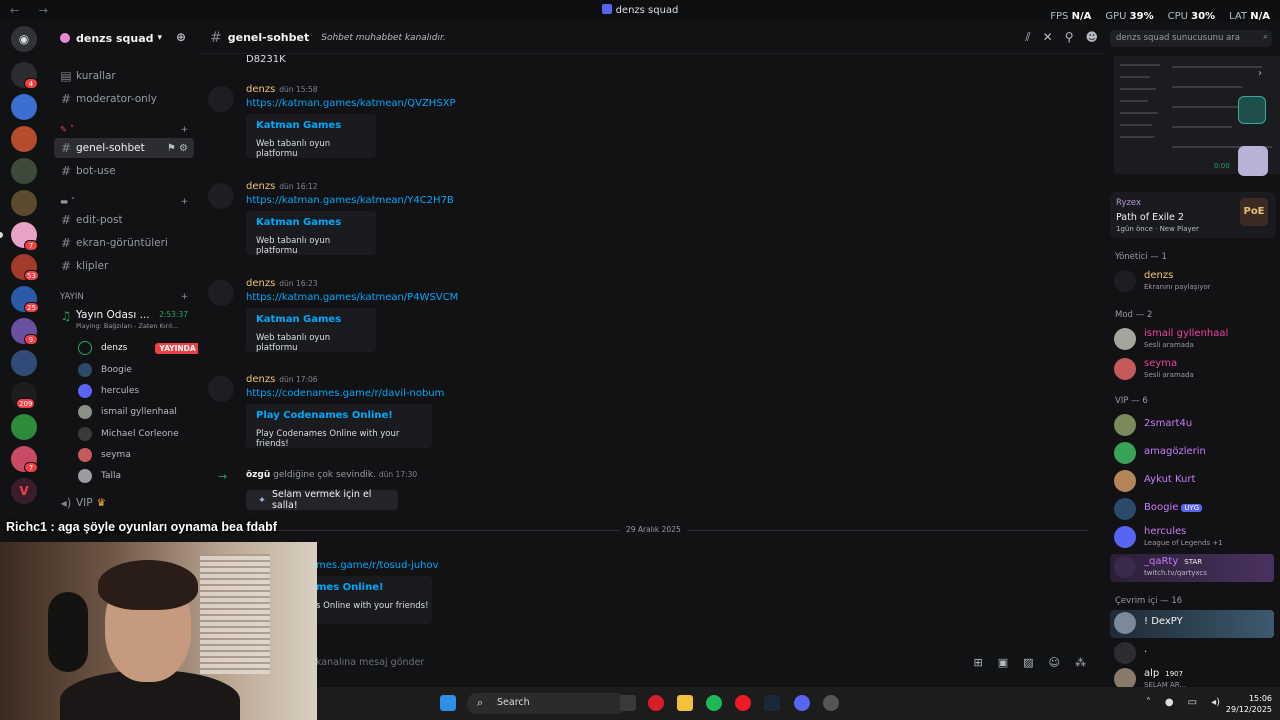 The width and height of the screenshot is (1280, 720). Describe the element at coordinates (1222, 166) in the screenshot. I see `preview-timer: 0:00` at that location.